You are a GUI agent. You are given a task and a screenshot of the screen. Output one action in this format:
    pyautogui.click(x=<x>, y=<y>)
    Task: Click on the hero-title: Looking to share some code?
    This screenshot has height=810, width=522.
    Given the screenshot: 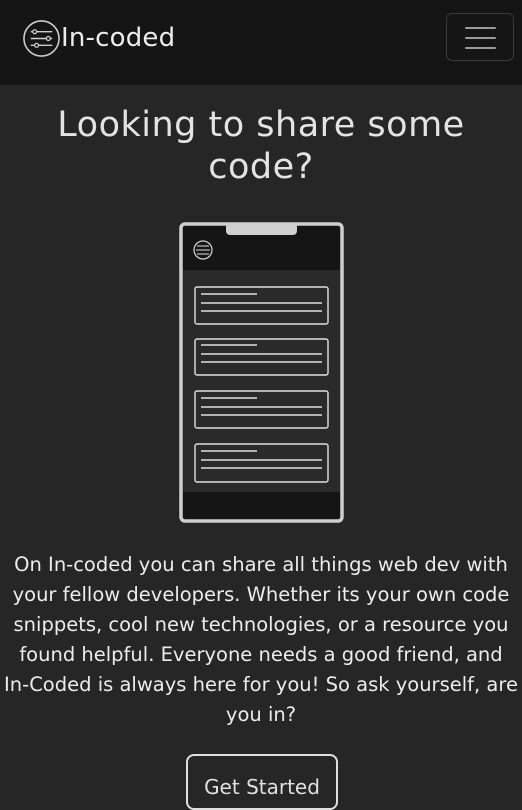 What is the action you would take?
    pyautogui.click(x=261, y=146)
    